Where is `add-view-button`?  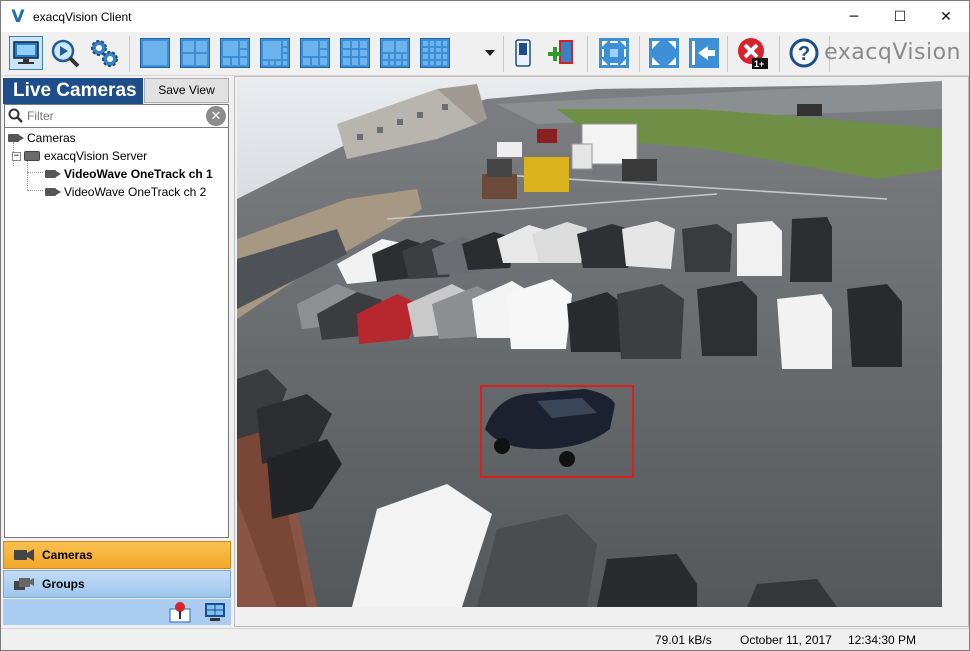
add-view-button is located at coordinates (562, 53).